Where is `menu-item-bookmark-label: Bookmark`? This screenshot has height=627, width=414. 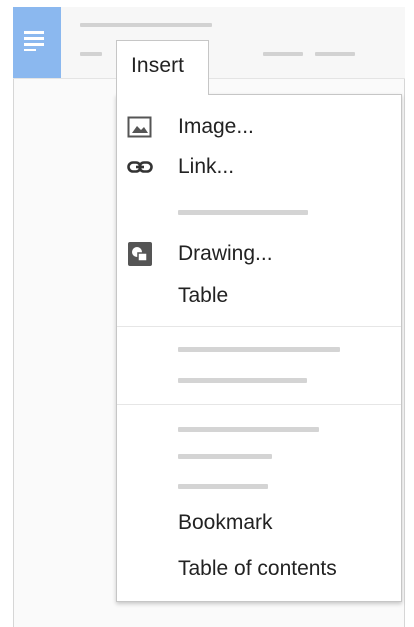 menu-item-bookmark-label: Bookmark is located at coordinates (225, 522).